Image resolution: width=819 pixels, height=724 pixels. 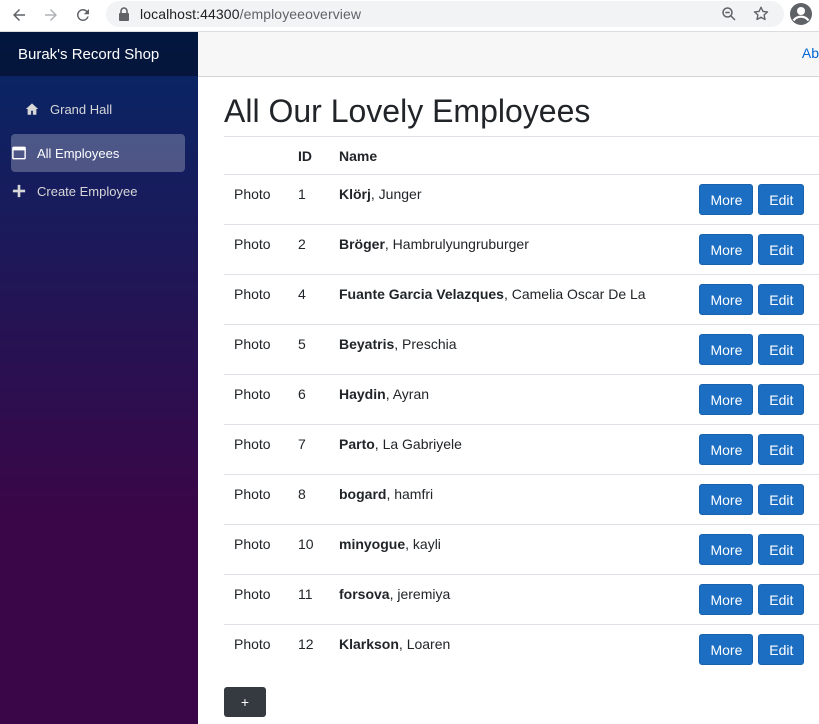 I want to click on sidebar-item-create-employee: Create Employee, so click(x=98, y=191).